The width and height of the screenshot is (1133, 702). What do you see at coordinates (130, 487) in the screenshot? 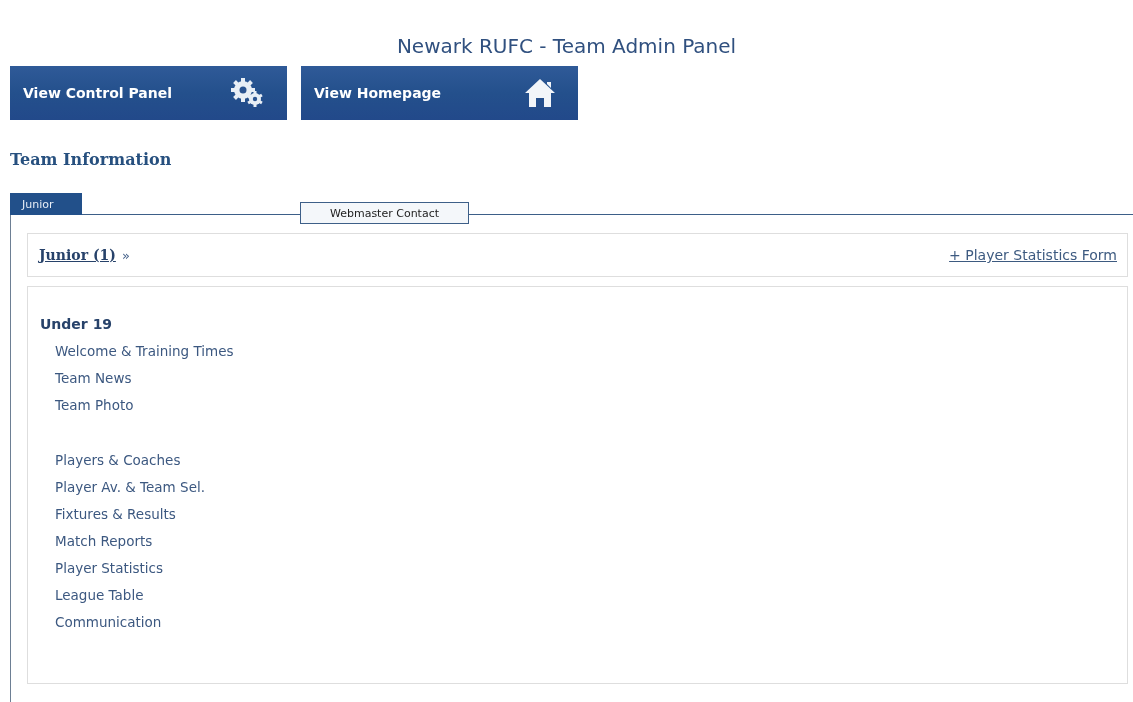
I see `menu-link: Player Av. & Team Sel.` at bounding box center [130, 487].